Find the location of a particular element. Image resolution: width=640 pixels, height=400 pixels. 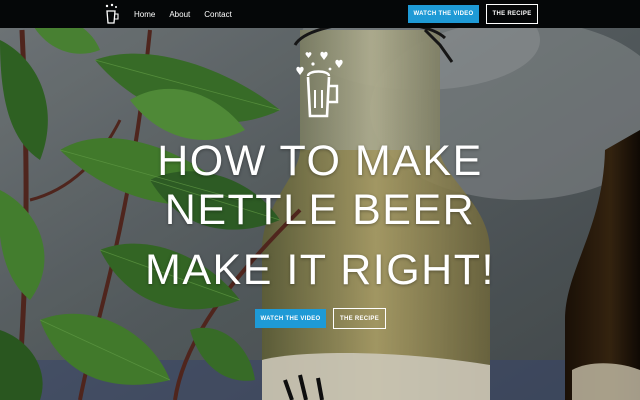

hero-watch-video-button: WATCH THE VIDEO is located at coordinates (290, 318).